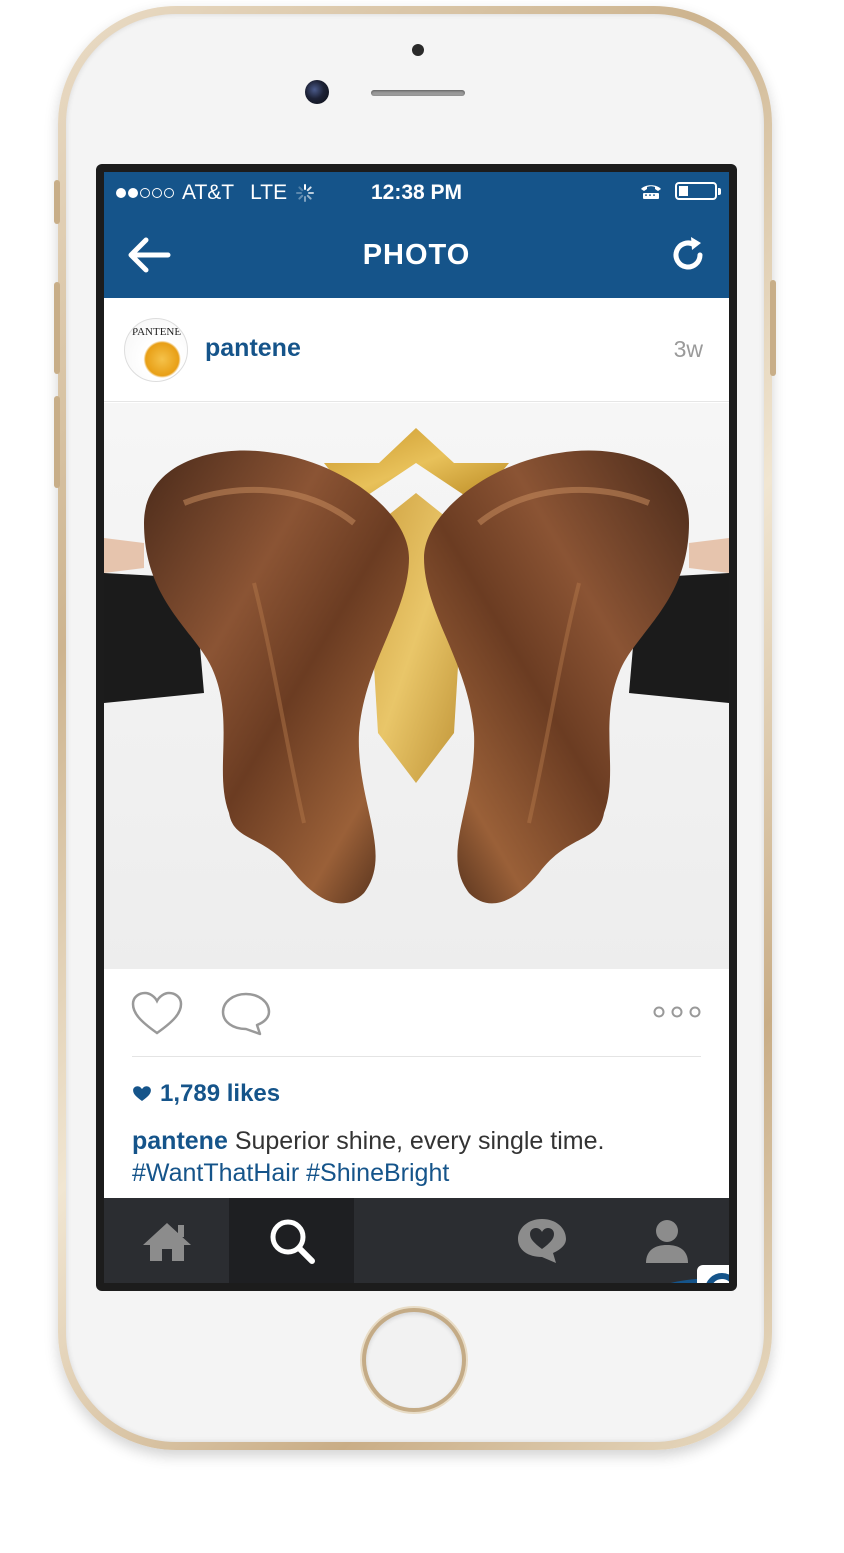 Image resolution: width=844 pixels, height=1553 pixels. I want to click on nav-bar: PHOTO, so click(416, 256).